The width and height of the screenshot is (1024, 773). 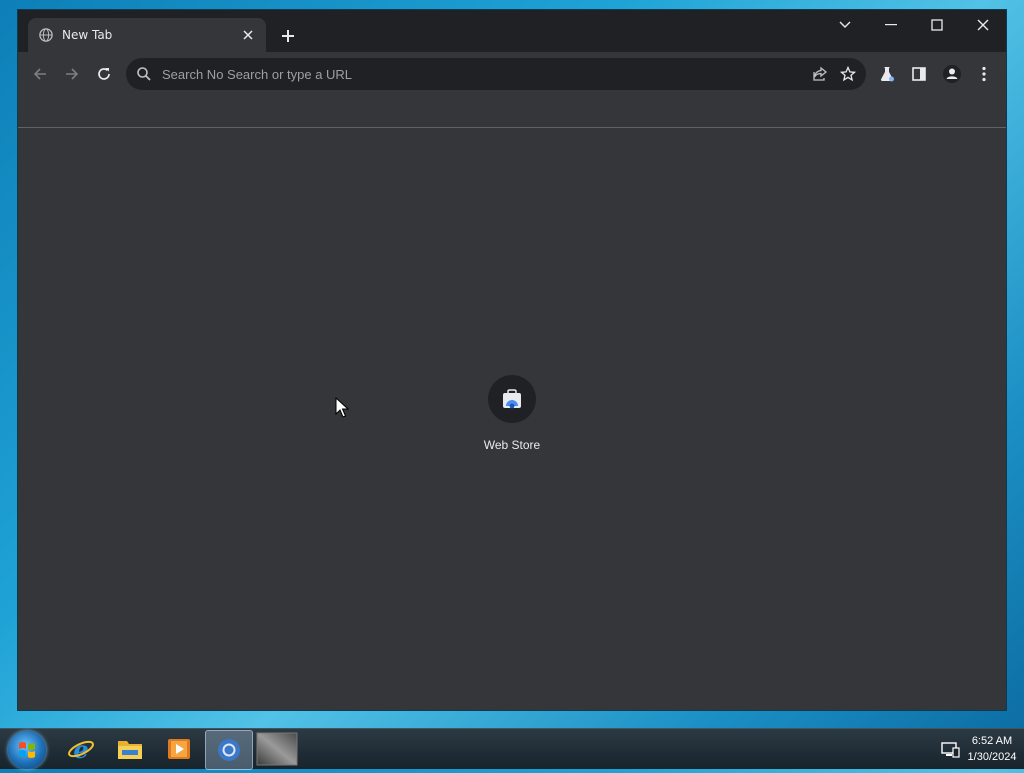 I want to click on system-clock: 6:52 AM 1/30/2024, so click(x=992, y=749).